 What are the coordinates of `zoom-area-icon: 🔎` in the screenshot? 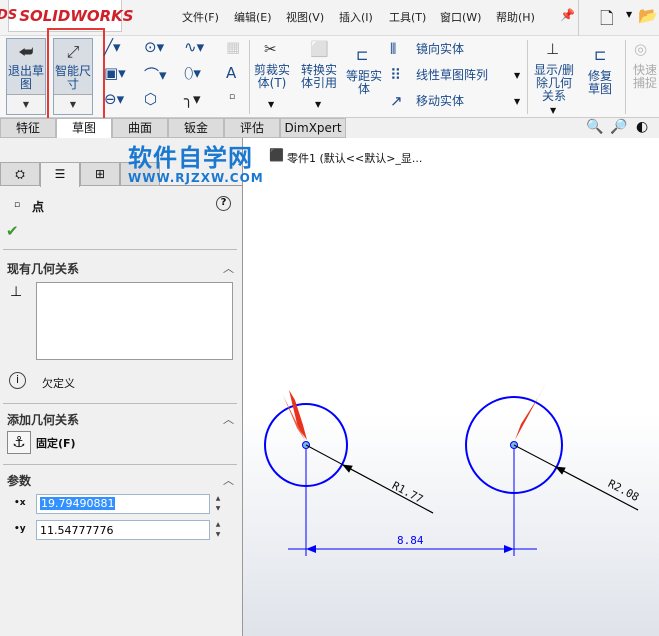 It's located at (618, 127).